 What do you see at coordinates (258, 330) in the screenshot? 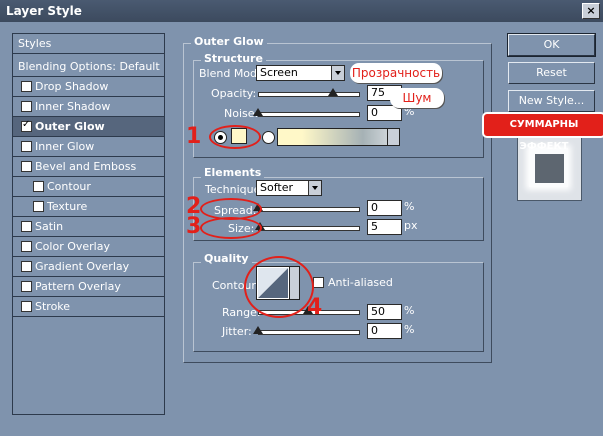
I see `jitter-slider-thumb` at bounding box center [258, 330].